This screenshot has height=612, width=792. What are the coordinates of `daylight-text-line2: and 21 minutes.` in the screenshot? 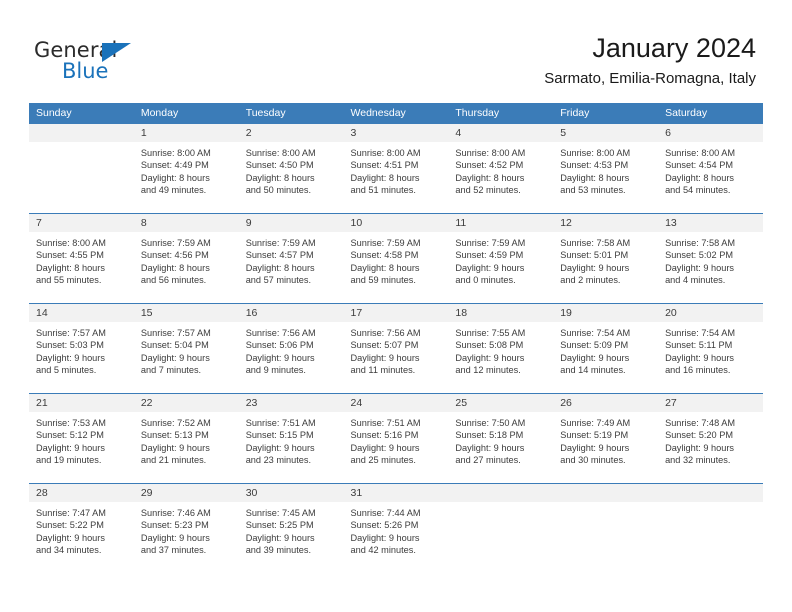 It's located at (173, 460).